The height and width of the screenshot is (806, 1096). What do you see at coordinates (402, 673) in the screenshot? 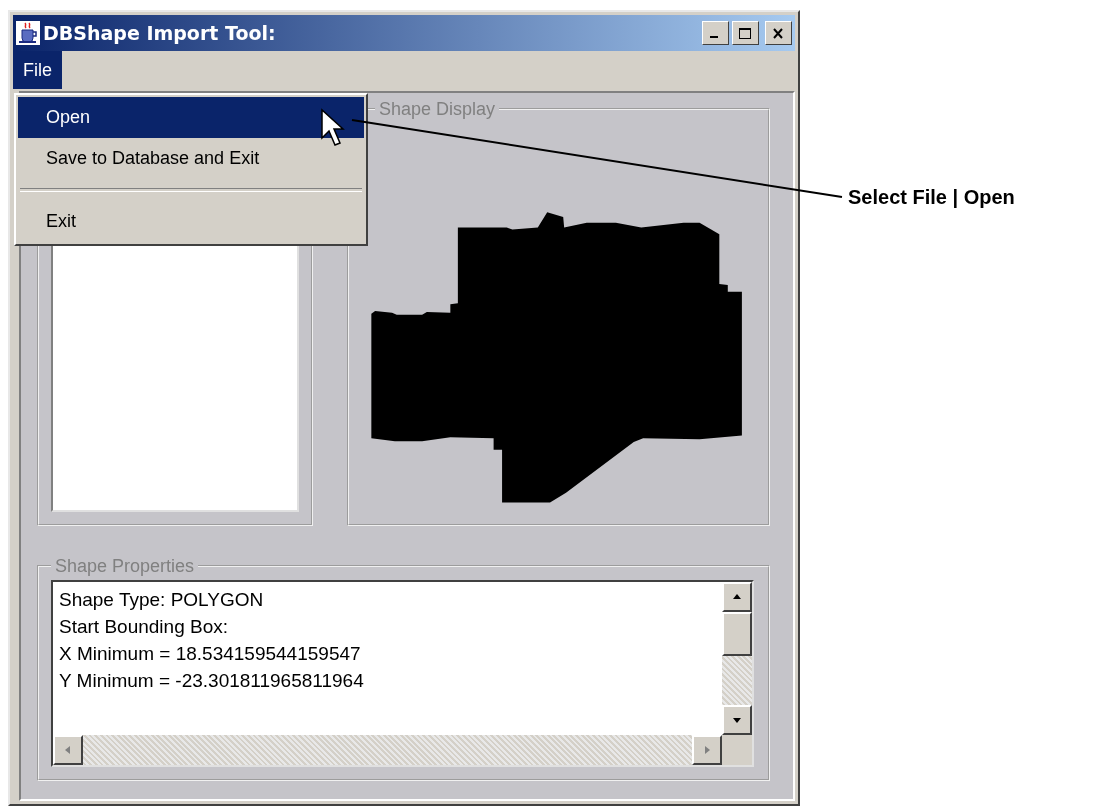
I see `properties-text-area: Shape Type: POLYGON Start Bounding Box: X Minimum = 18.534159544159547 Y Minimum = -23.301811965811964` at bounding box center [402, 673].